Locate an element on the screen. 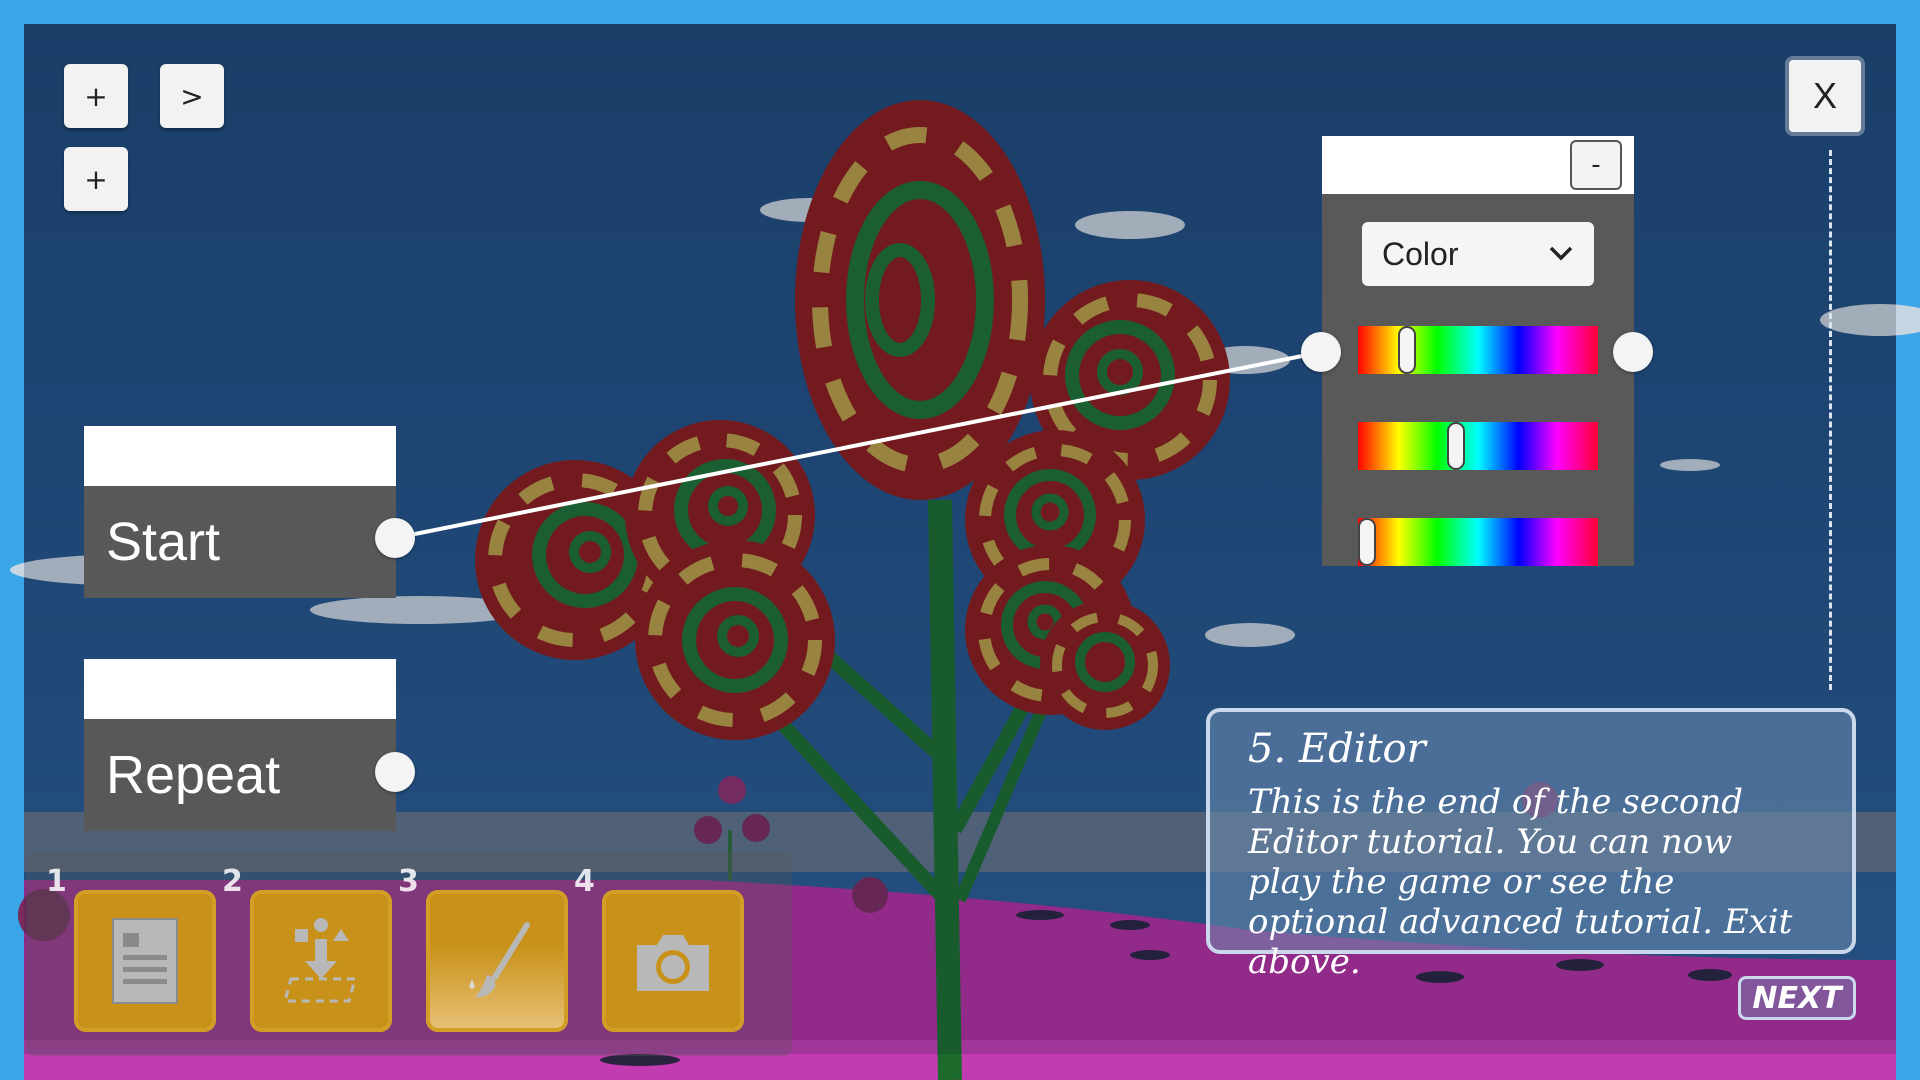  mode-select-value: Color is located at coordinates (1420, 253).